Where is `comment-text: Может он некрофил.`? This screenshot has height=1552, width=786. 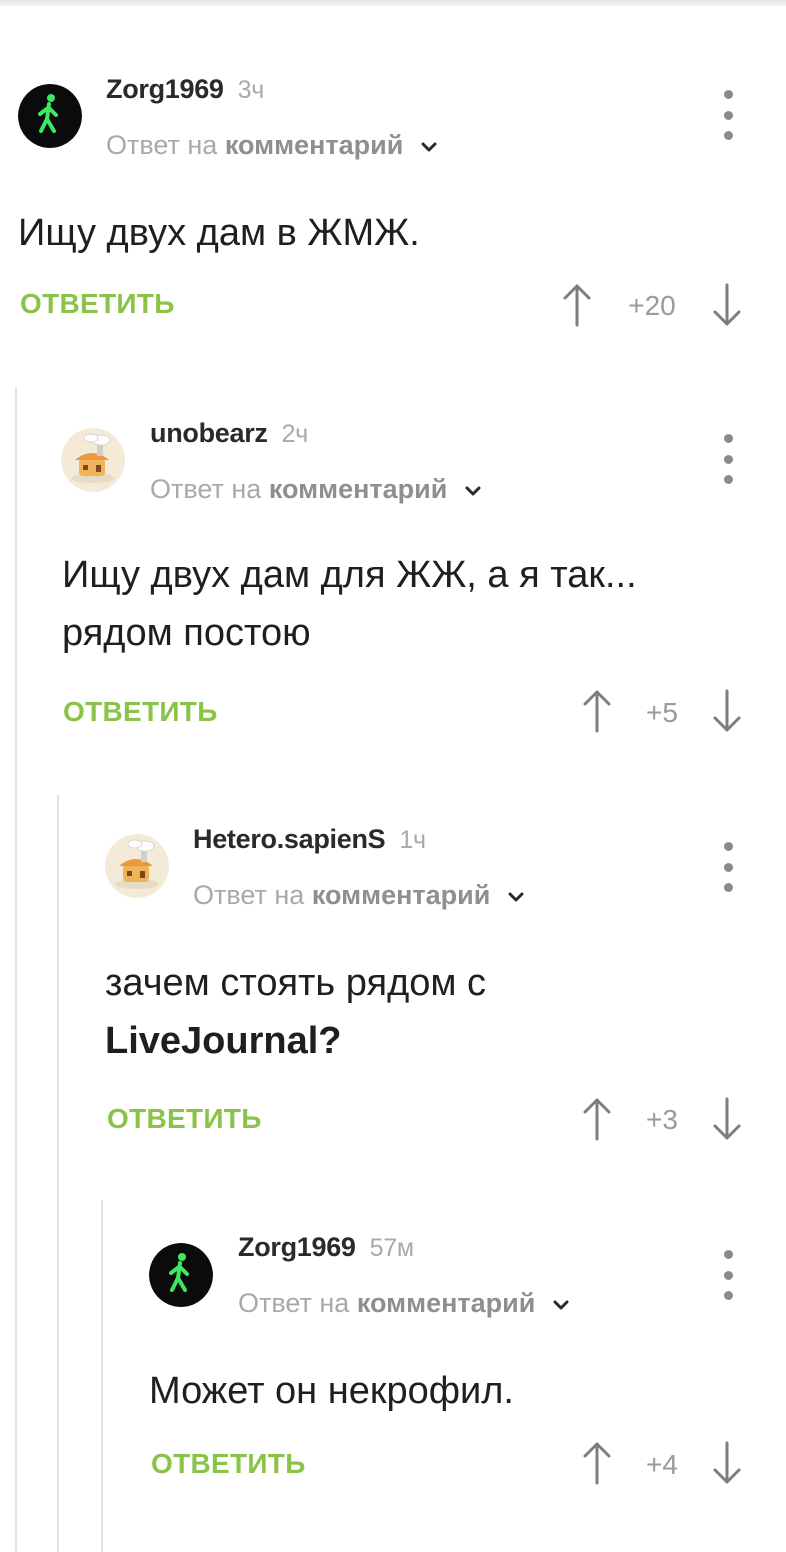
comment-text: Может он некрофил. is located at coordinates (331, 1391).